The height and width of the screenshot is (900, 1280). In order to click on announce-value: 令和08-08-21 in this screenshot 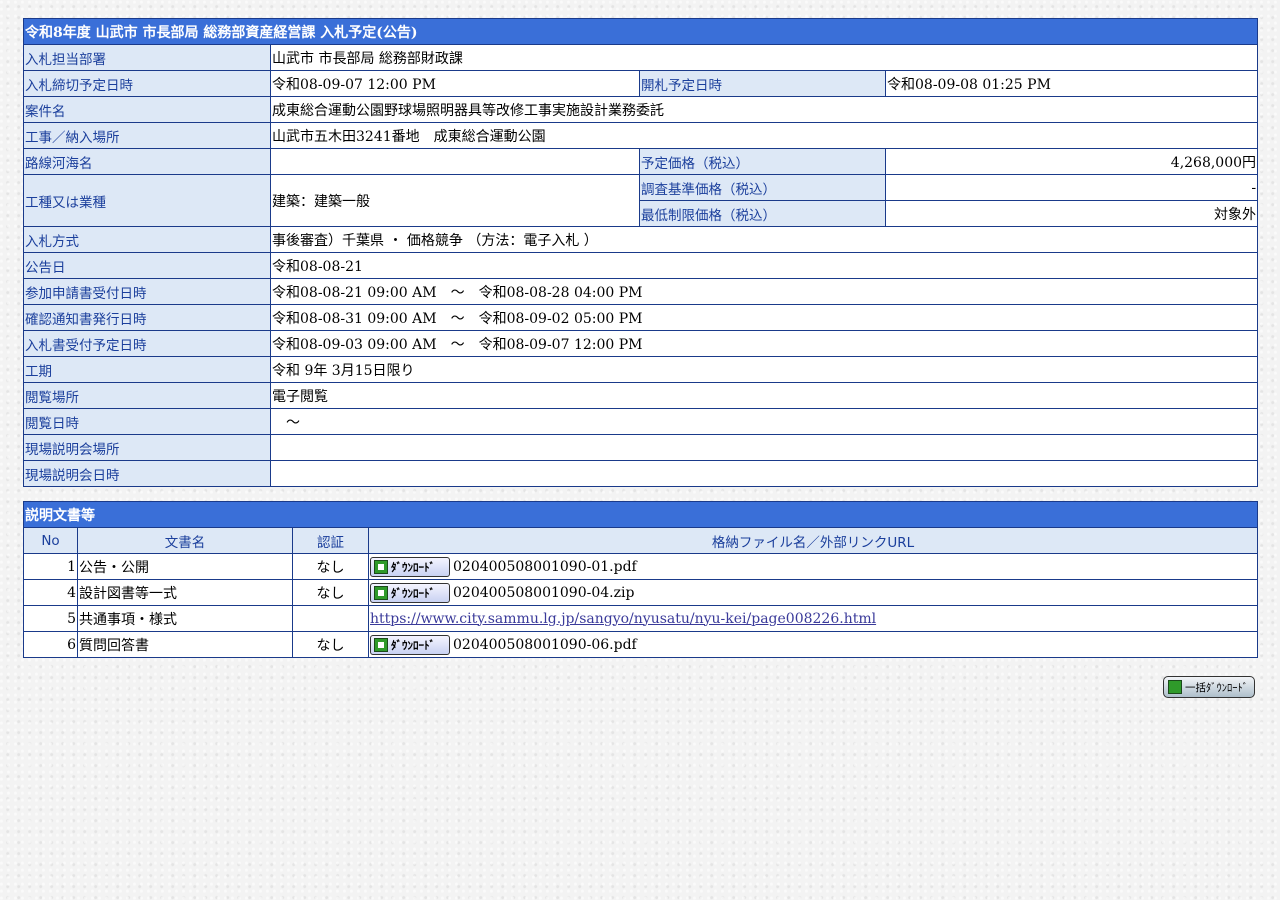, I will do `click(764, 265)`.